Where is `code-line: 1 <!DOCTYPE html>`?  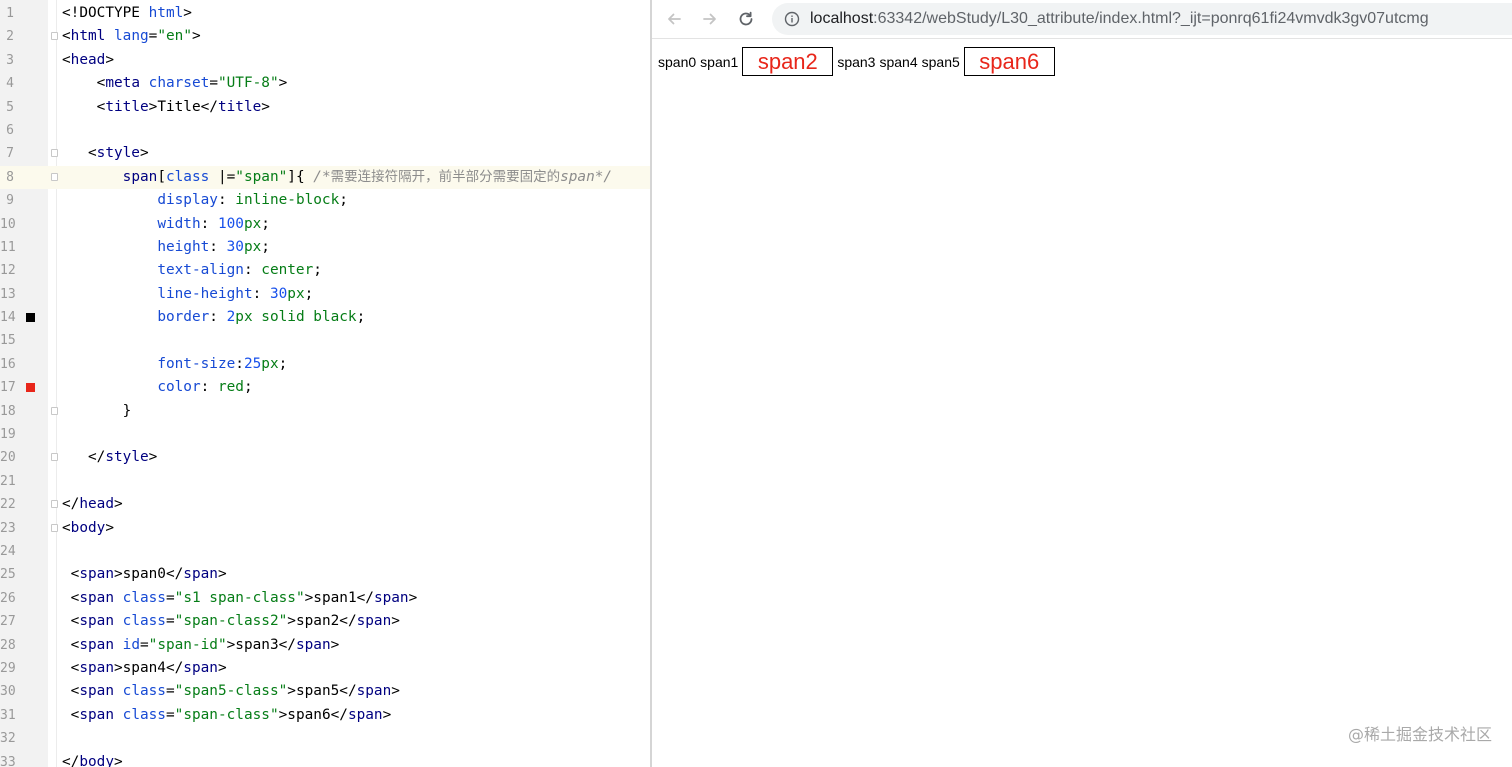 code-line: 1 <!DOCTYPE html> is located at coordinates (325, 13).